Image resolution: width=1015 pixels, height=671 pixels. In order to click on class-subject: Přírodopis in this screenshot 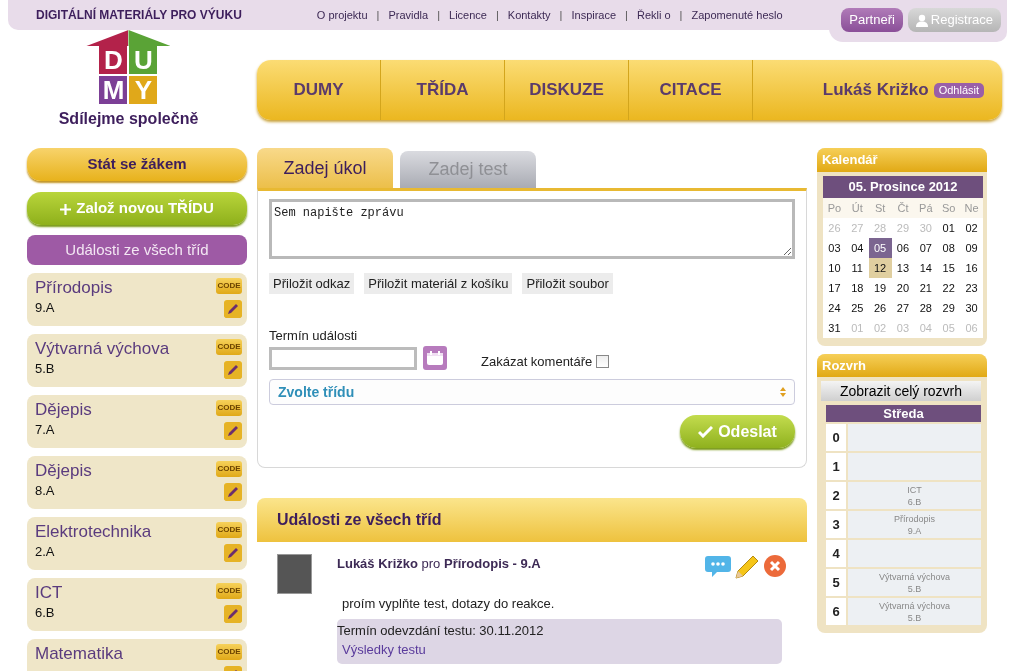, I will do `click(74, 288)`.